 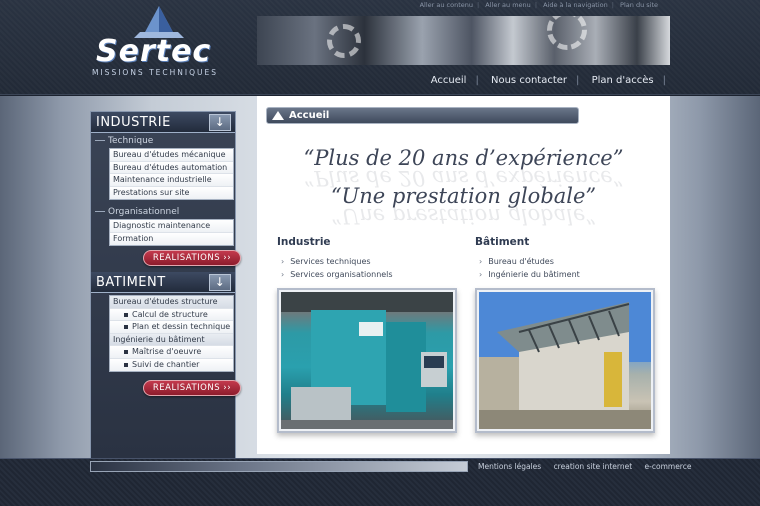 What do you see at coordinates (279, 466) in the screenshot?
I see `footer-bar` at bounding box center [279, 466].